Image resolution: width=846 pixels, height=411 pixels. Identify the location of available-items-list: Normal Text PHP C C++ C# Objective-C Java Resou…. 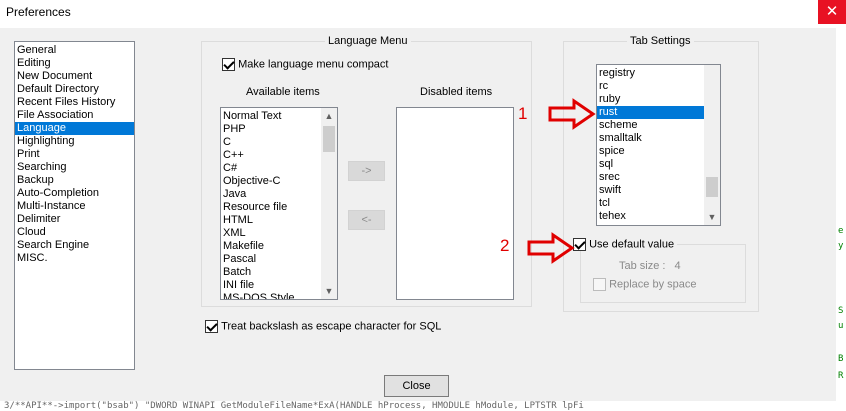
(279, 203).